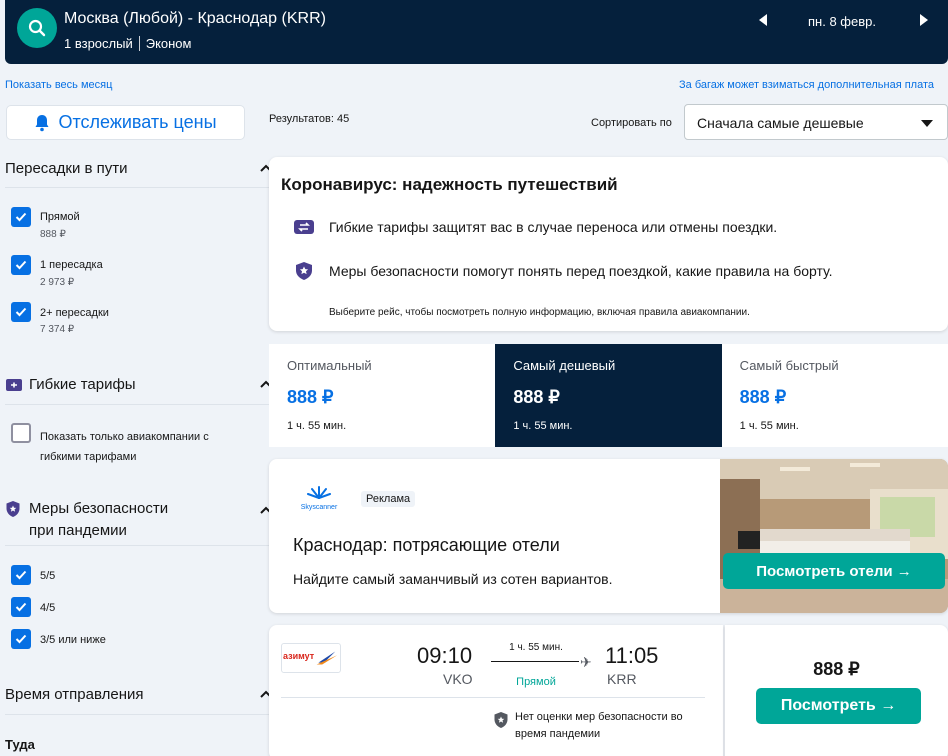 This screenshot has width=948, height=756. I want to click on stops-one-checkbox, so click(21, 265).